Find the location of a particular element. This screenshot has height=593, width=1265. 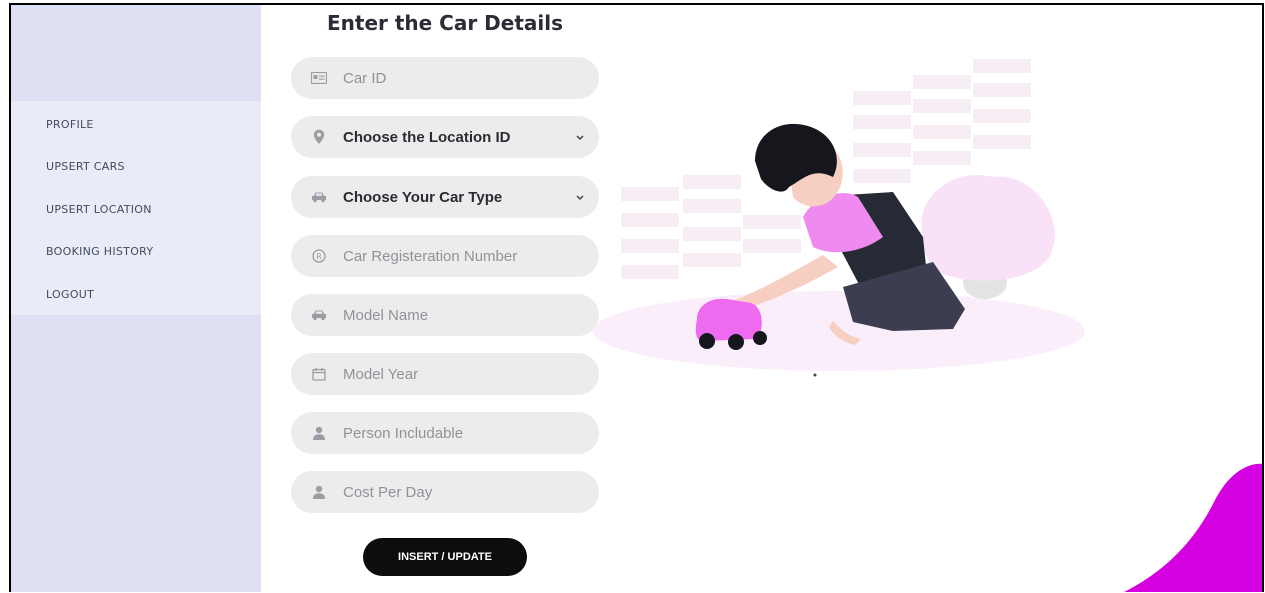

model-year-input: Model Year is located at coordinates (380, 374).